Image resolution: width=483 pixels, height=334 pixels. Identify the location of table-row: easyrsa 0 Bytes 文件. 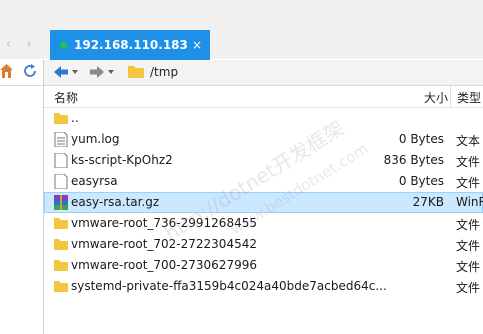
(263, 181).